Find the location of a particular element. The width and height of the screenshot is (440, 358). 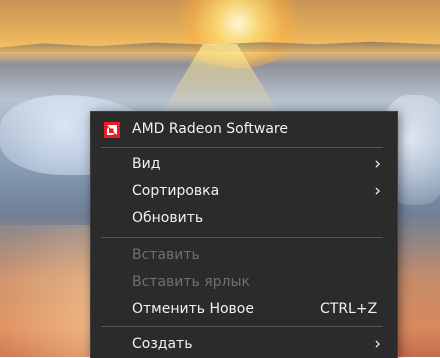

paste-label: Вставить is located at coordinates (166, 255).